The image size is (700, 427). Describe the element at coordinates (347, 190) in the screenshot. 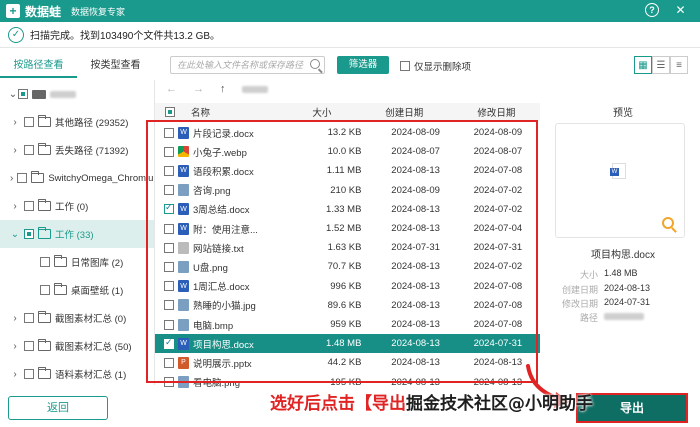

I see `file-row: 咨询.png 210 KB 2024-08-09 2024-07-02` at that location.